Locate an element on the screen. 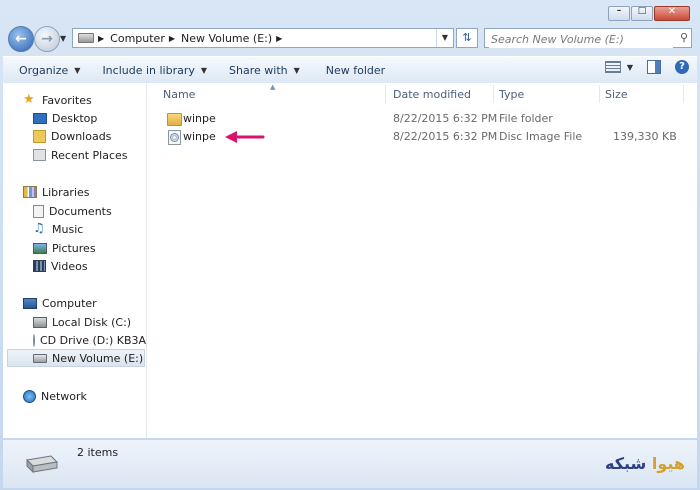 This screenshot has height=490, width=700. forward-arrow-icon: → is located at coordinates (47, 39).